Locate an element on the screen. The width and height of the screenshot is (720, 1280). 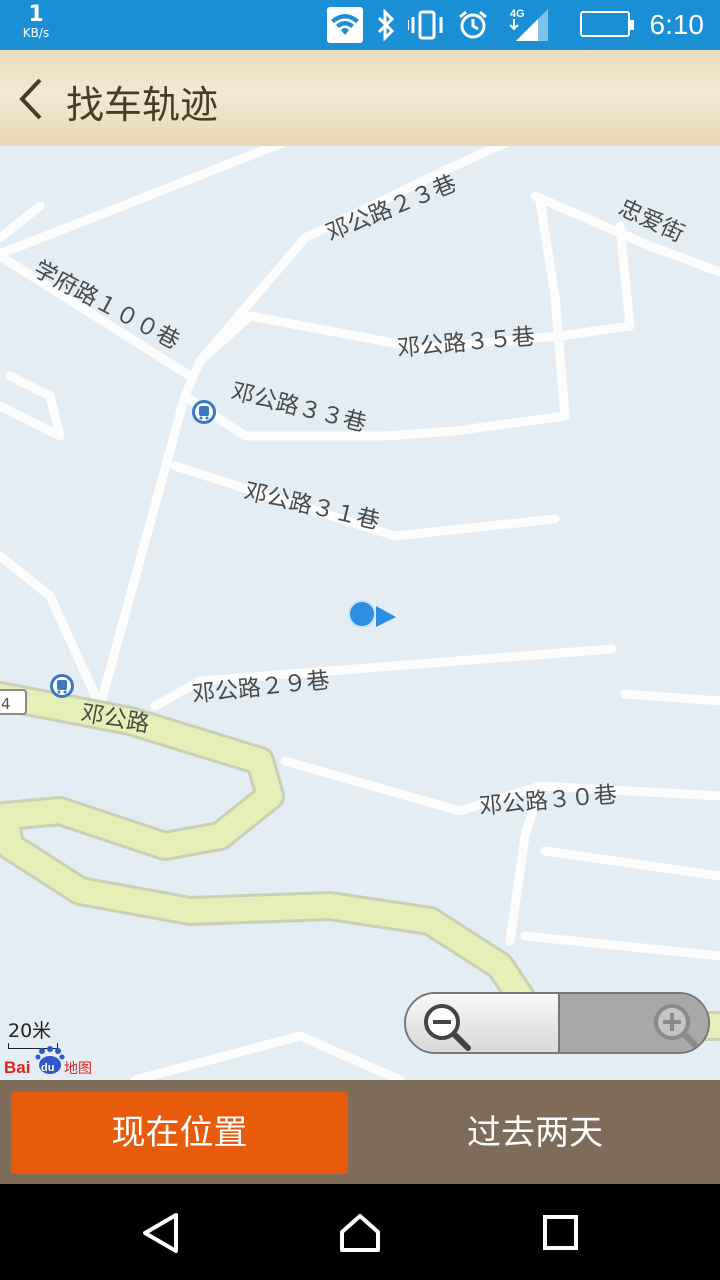
network-speed-unit: KB/s is located at coordinates (36, 33).